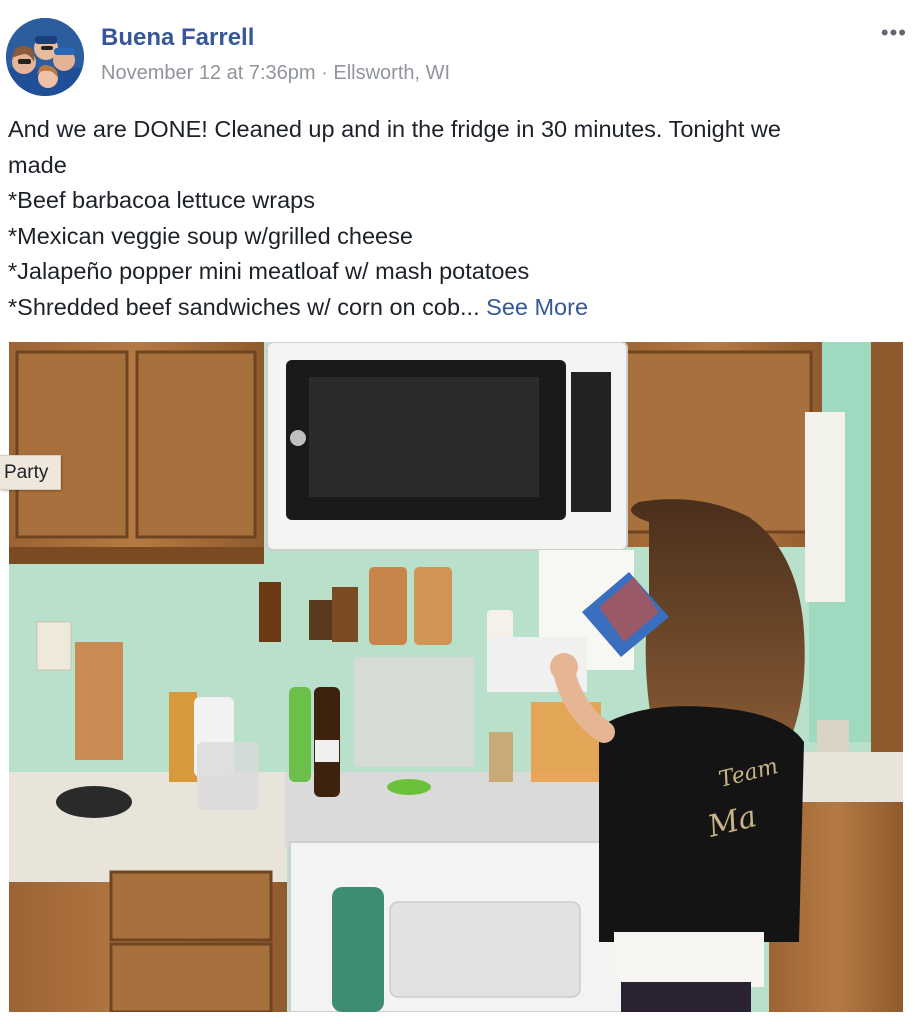 This screenshot has height=1024, width=915. I want to click on author-name: Buena Farrell, so click(177, 38).